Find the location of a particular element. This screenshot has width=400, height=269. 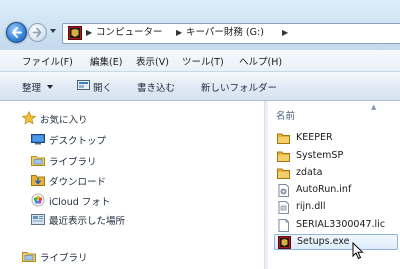

file-row-systemsp: SystemSP is located at coordinates (336, 156).